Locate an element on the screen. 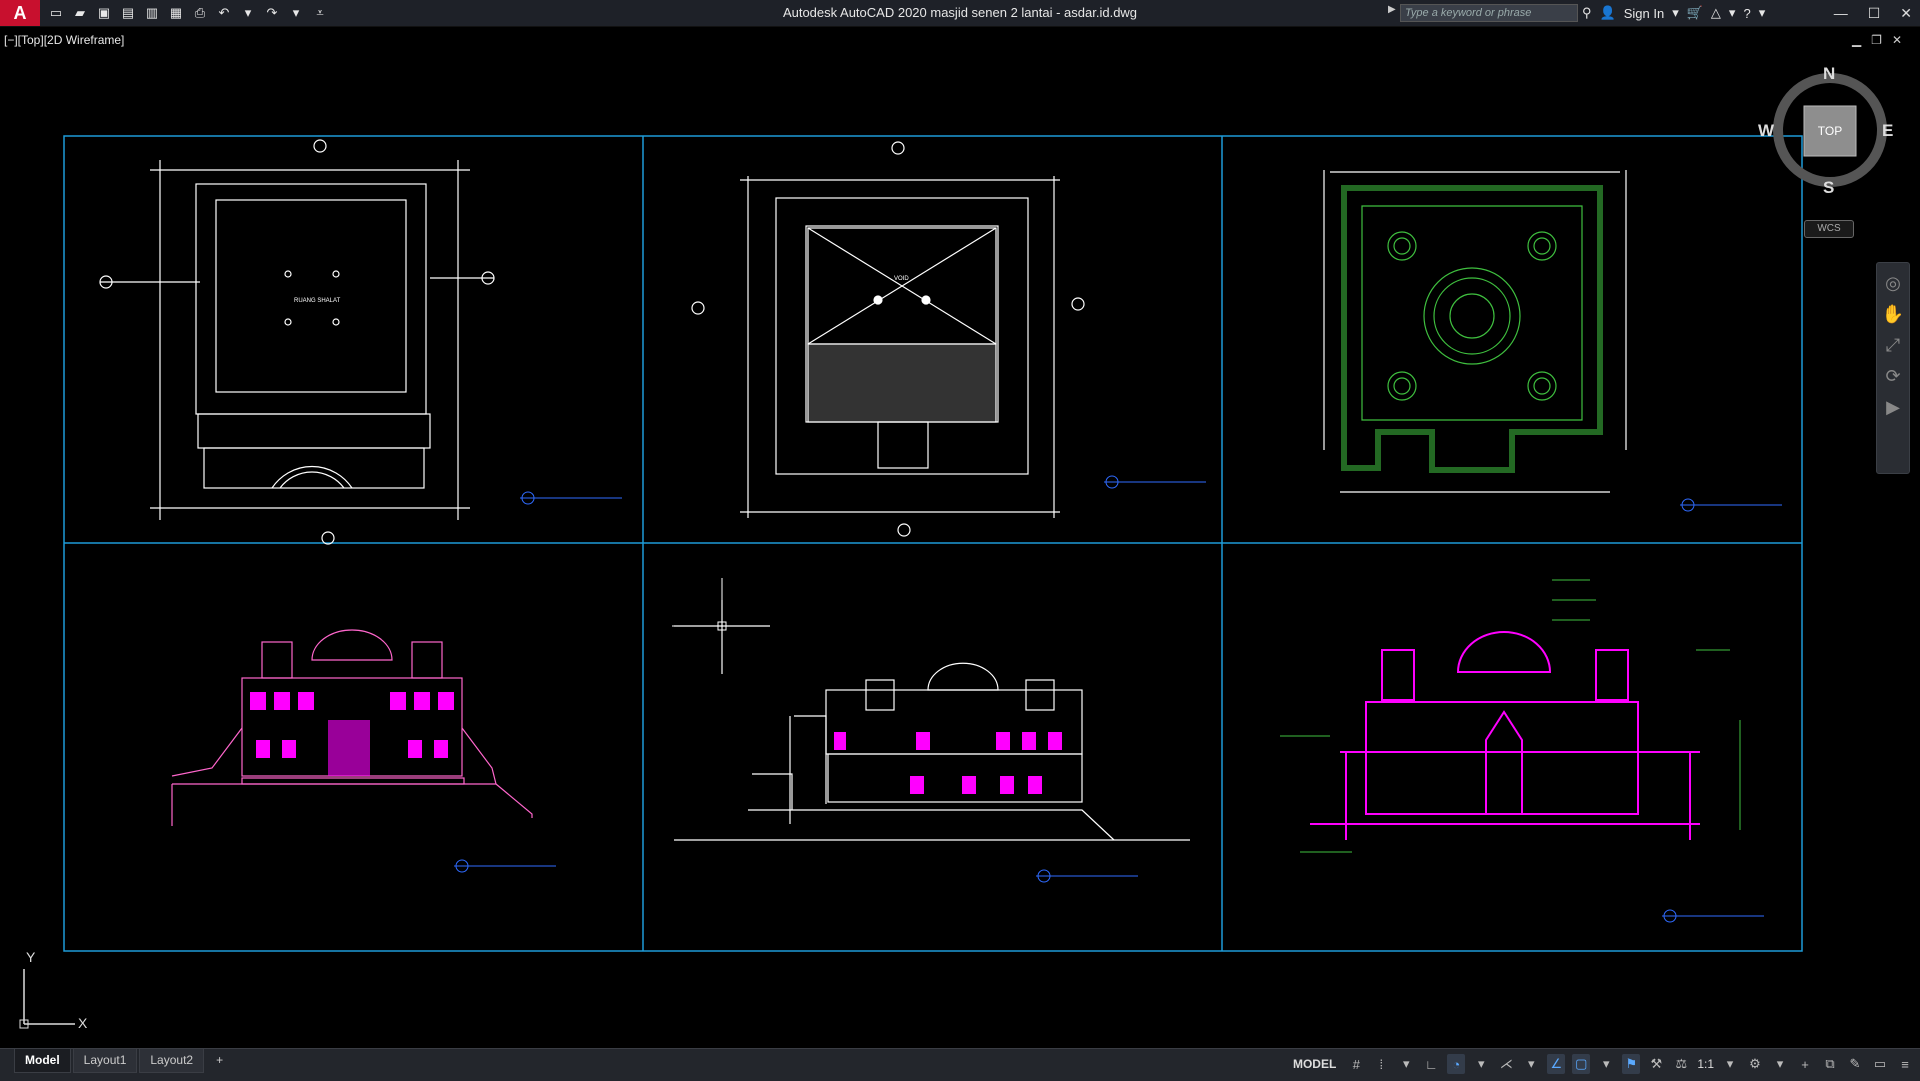  application-menu-button: A is located at coordinates (20, 13).